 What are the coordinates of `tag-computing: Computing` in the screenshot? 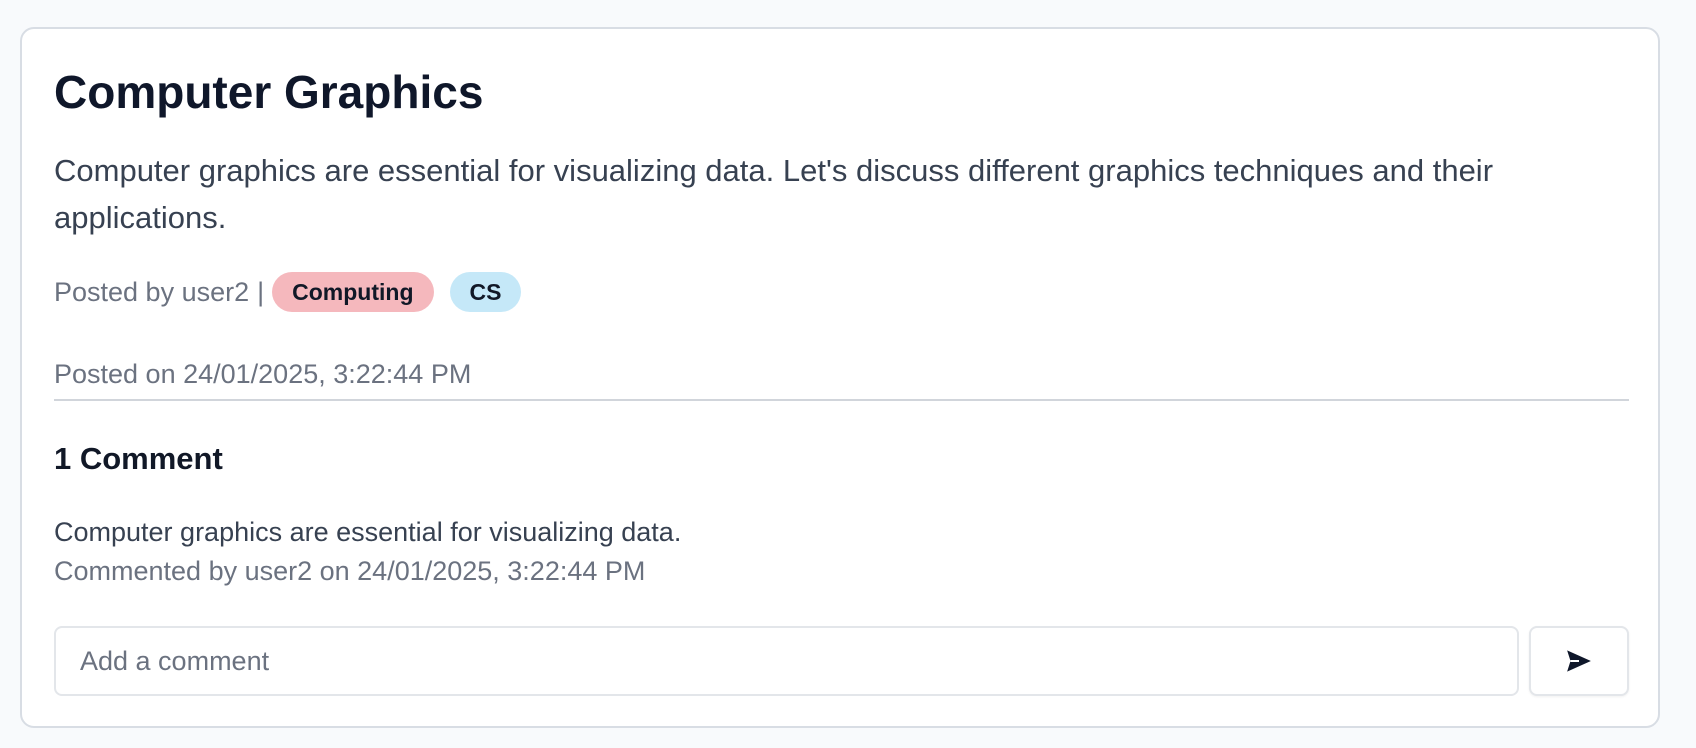 It's located at (353, 292).